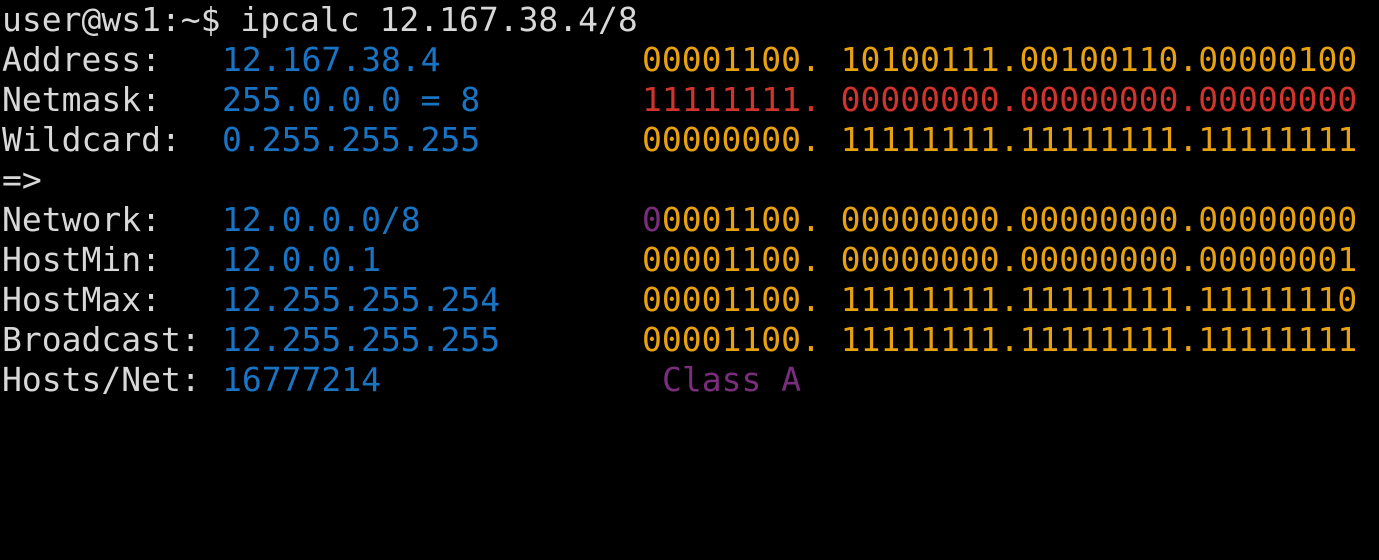 This screenshot has height=560, width=1379. I want to click on netmask-binary: 11111111. 00000000.00000000.00000000, so click(999, 100).